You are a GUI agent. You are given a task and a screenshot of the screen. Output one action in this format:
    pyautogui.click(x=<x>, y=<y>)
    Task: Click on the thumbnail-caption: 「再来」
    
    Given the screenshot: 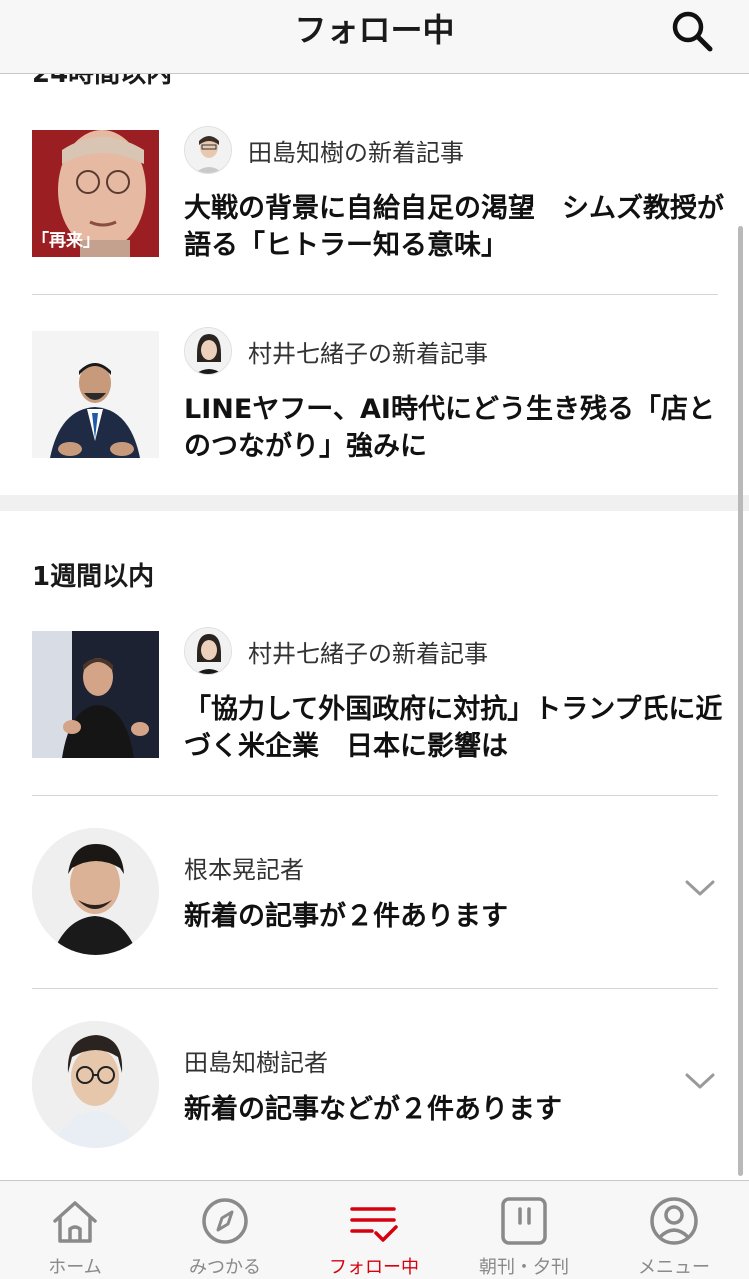 What is the action you would take?
    pyautogui.click(x=66, y=241)
    